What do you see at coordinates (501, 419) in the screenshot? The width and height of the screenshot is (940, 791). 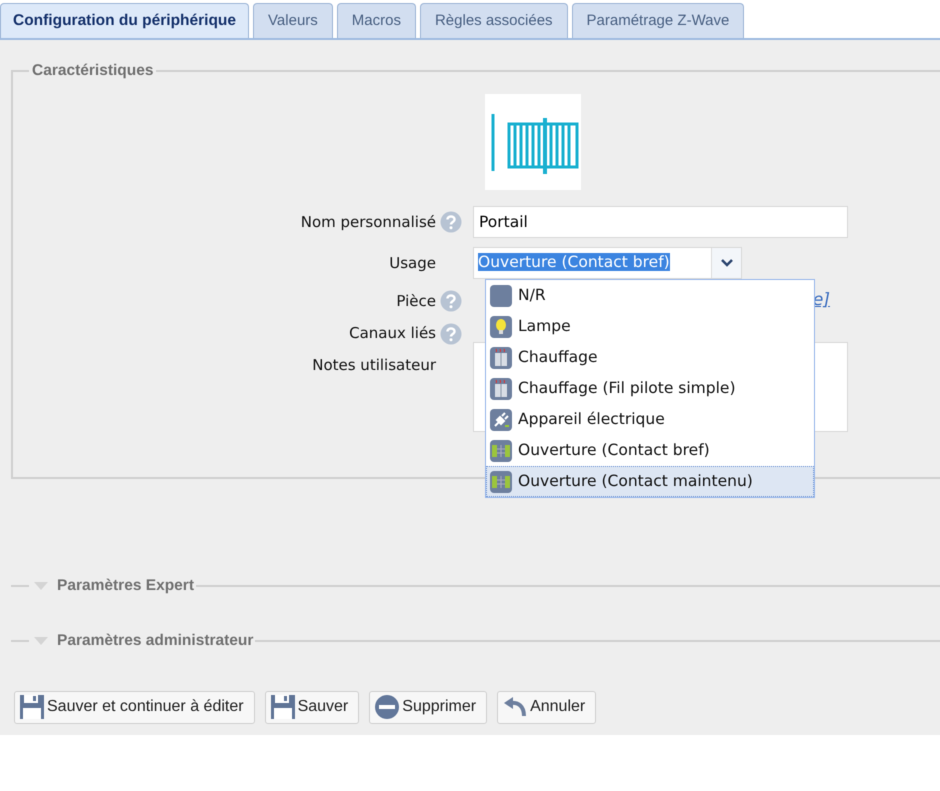 I see `plug-icon` at bounding box center [501, 419].